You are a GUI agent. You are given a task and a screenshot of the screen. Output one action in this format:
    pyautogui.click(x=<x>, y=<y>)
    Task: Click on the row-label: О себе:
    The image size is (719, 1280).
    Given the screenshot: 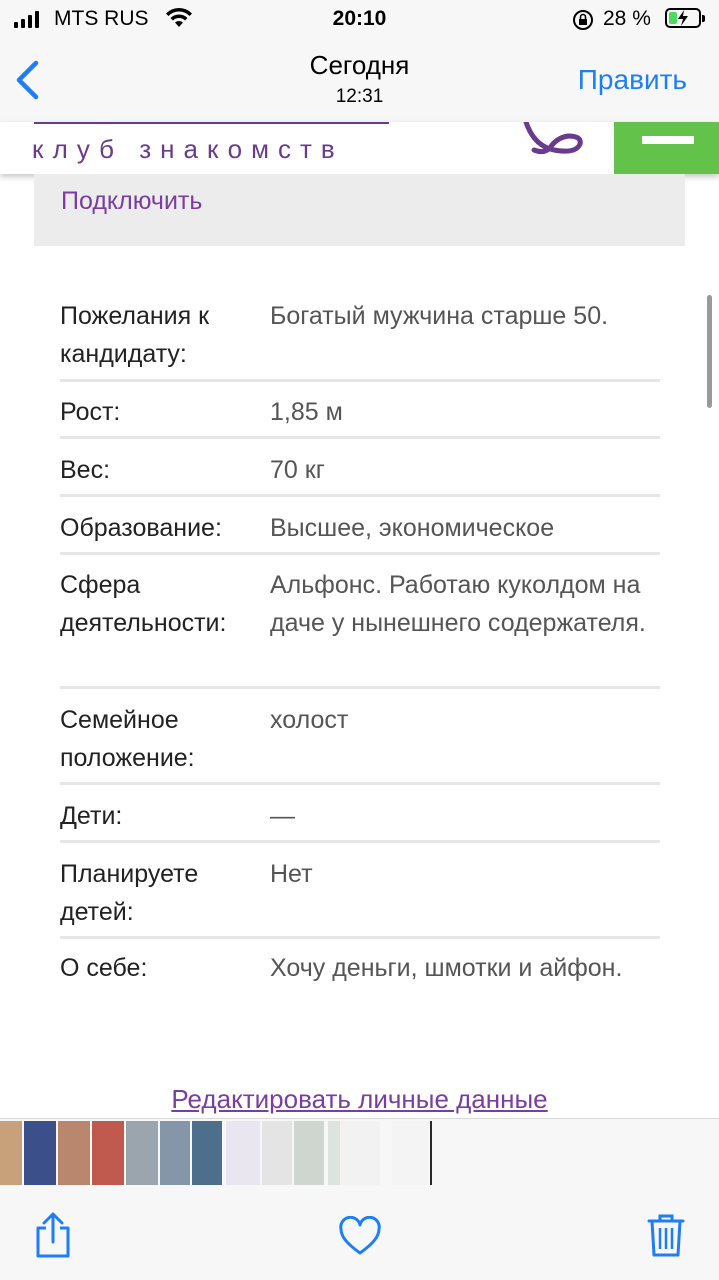 What is the action you would take?
    pyautogui.click(x=104, y=968)
    